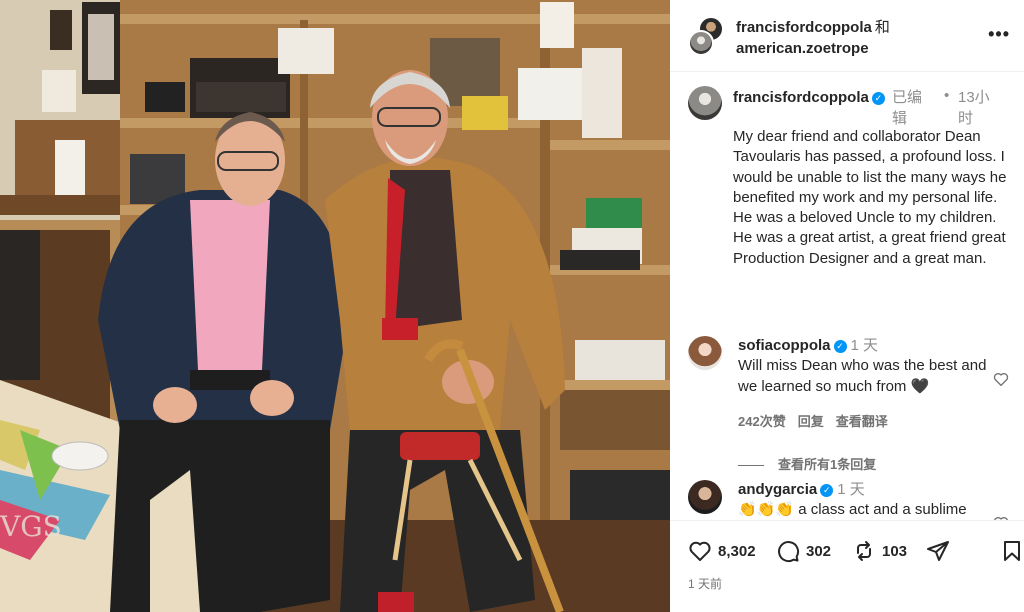  I want to click on bookmark-icon, so click(1012, 551).